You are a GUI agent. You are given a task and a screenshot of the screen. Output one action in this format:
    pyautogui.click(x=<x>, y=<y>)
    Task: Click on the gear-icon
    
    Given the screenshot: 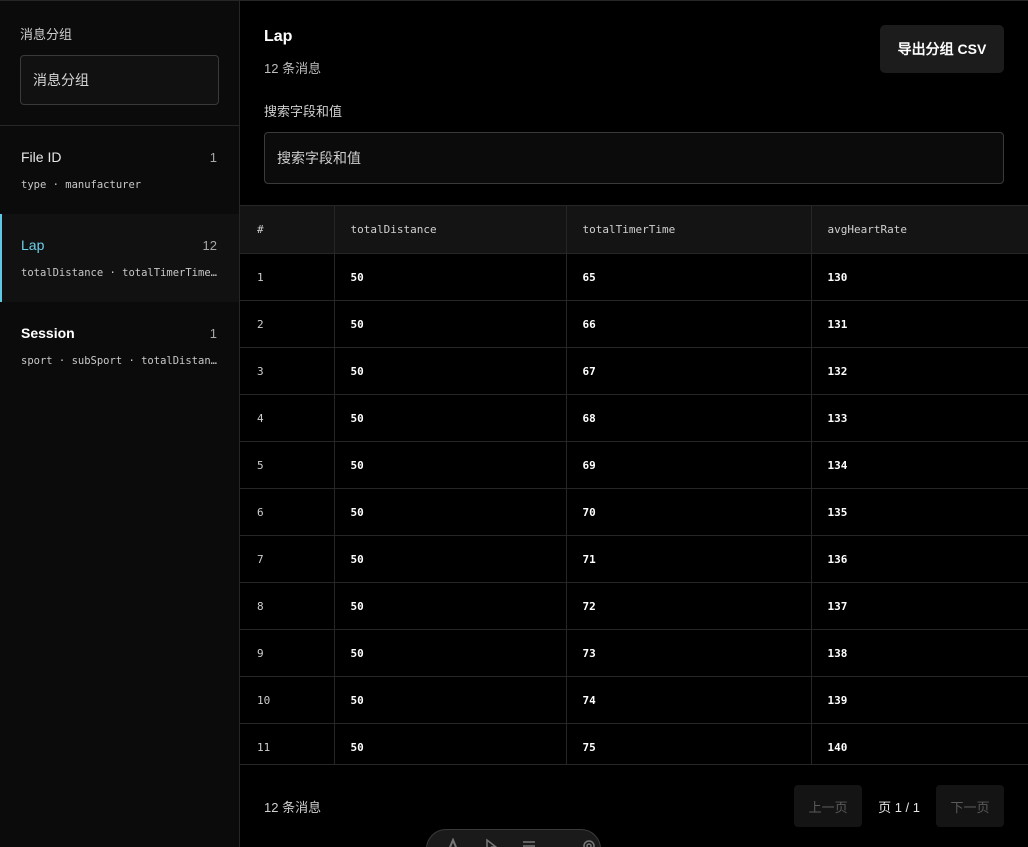 What is the action you would take?
    pyautogui.click(x=589, y=842)
    